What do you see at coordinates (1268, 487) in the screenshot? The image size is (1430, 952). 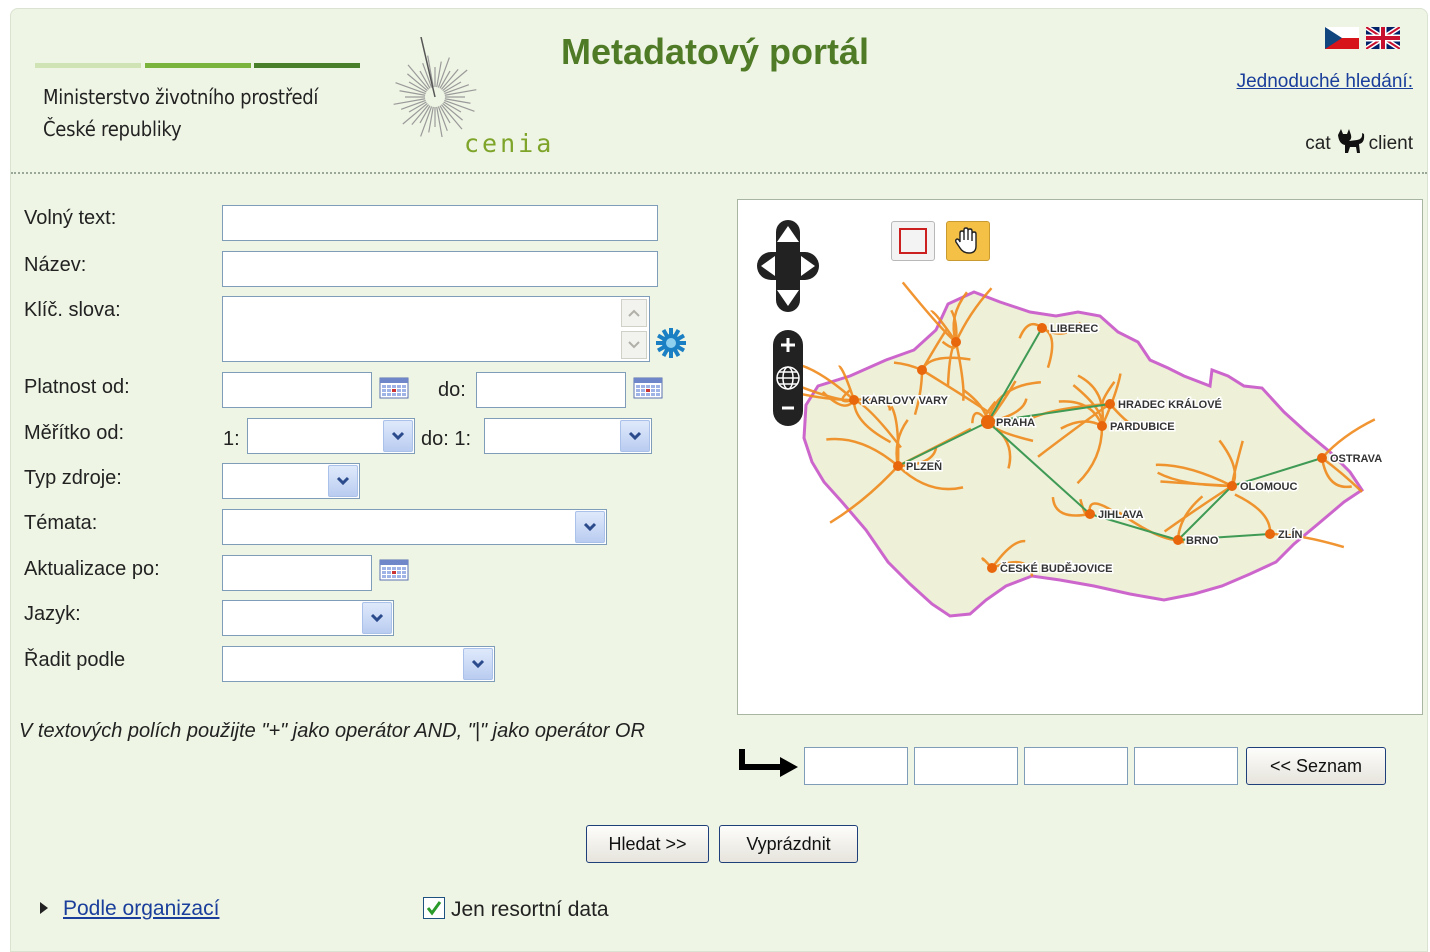 I see `city-label: OLOMOUC` at bounding box center [1268, 487].